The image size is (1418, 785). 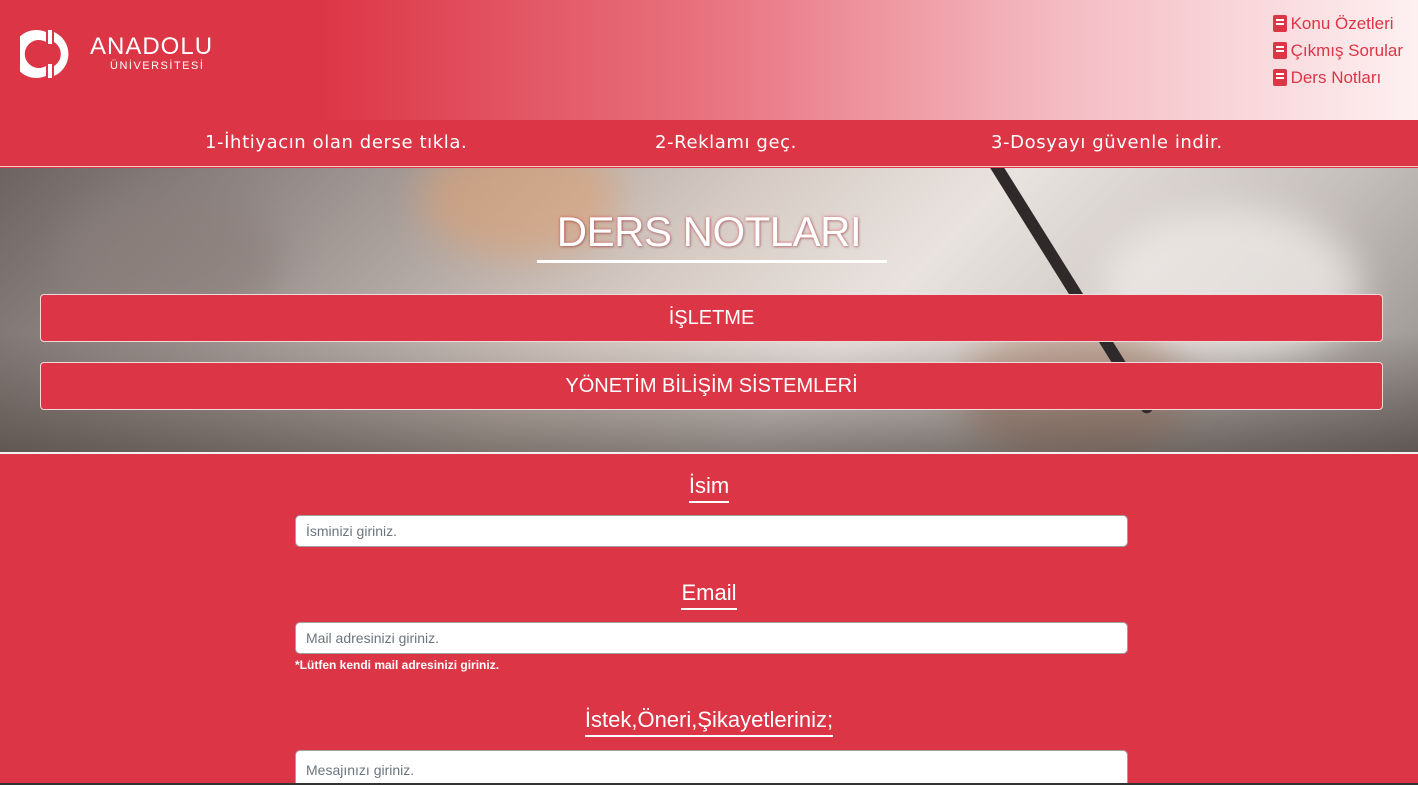 I want to click on nav-cikmis-sorular: Çıkmış Sorular, so click(x=1337, y=50).